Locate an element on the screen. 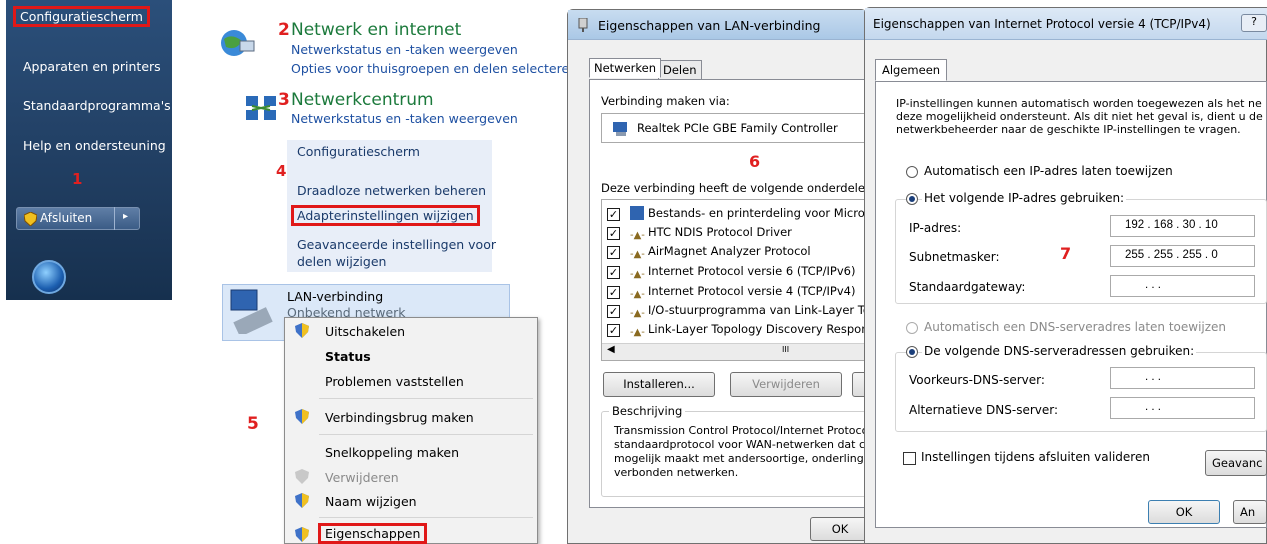 The height and width of the screenshot is (544, 1267). description-label: Beschrijving is located at coordinates (647, 411).